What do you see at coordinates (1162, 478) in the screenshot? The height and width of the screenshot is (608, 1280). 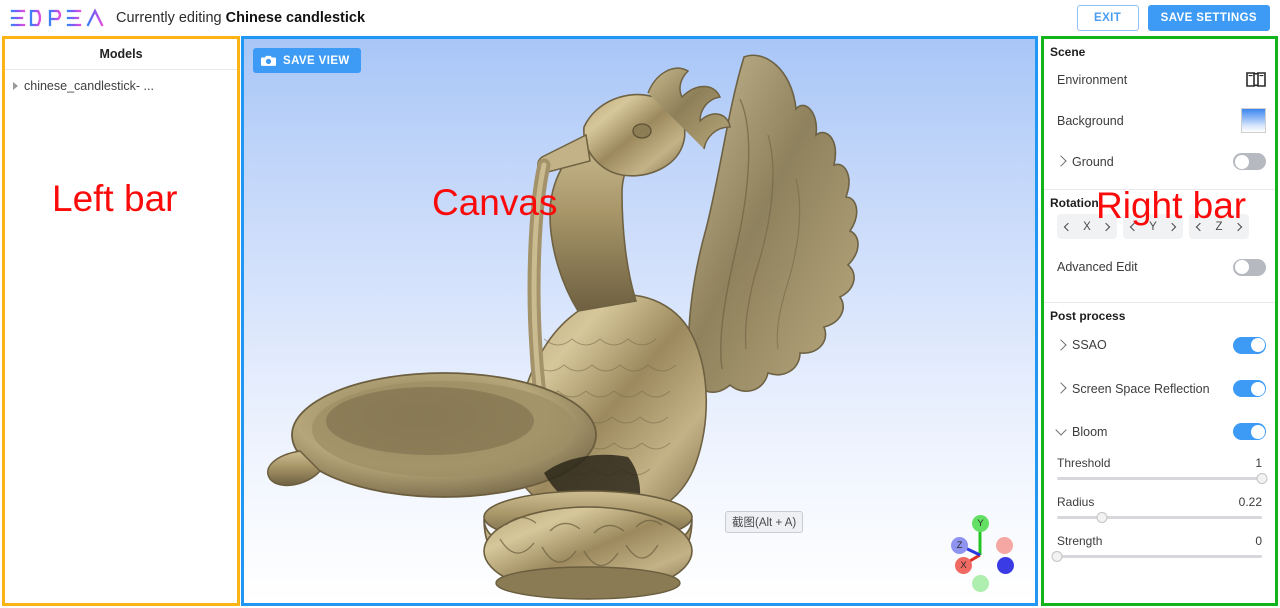 I see `threshold-slider` at bounding box center [1162, 478].